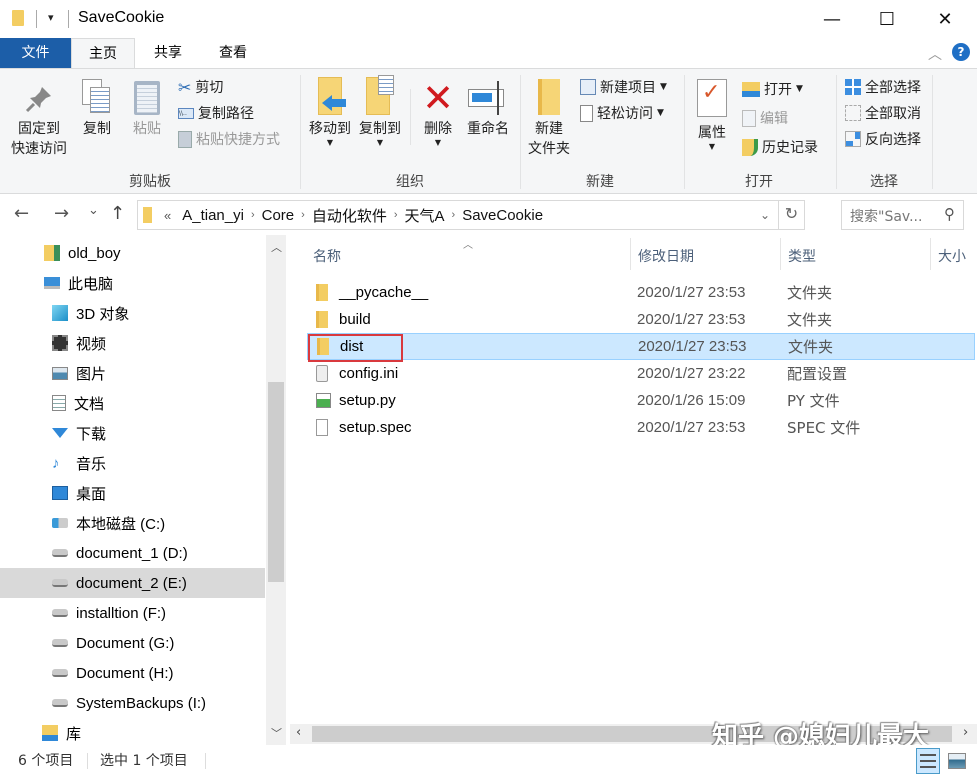 The image size is (977, 775). I want to click on properties-button: ✓ 属性 ▼, so click(712, 115).